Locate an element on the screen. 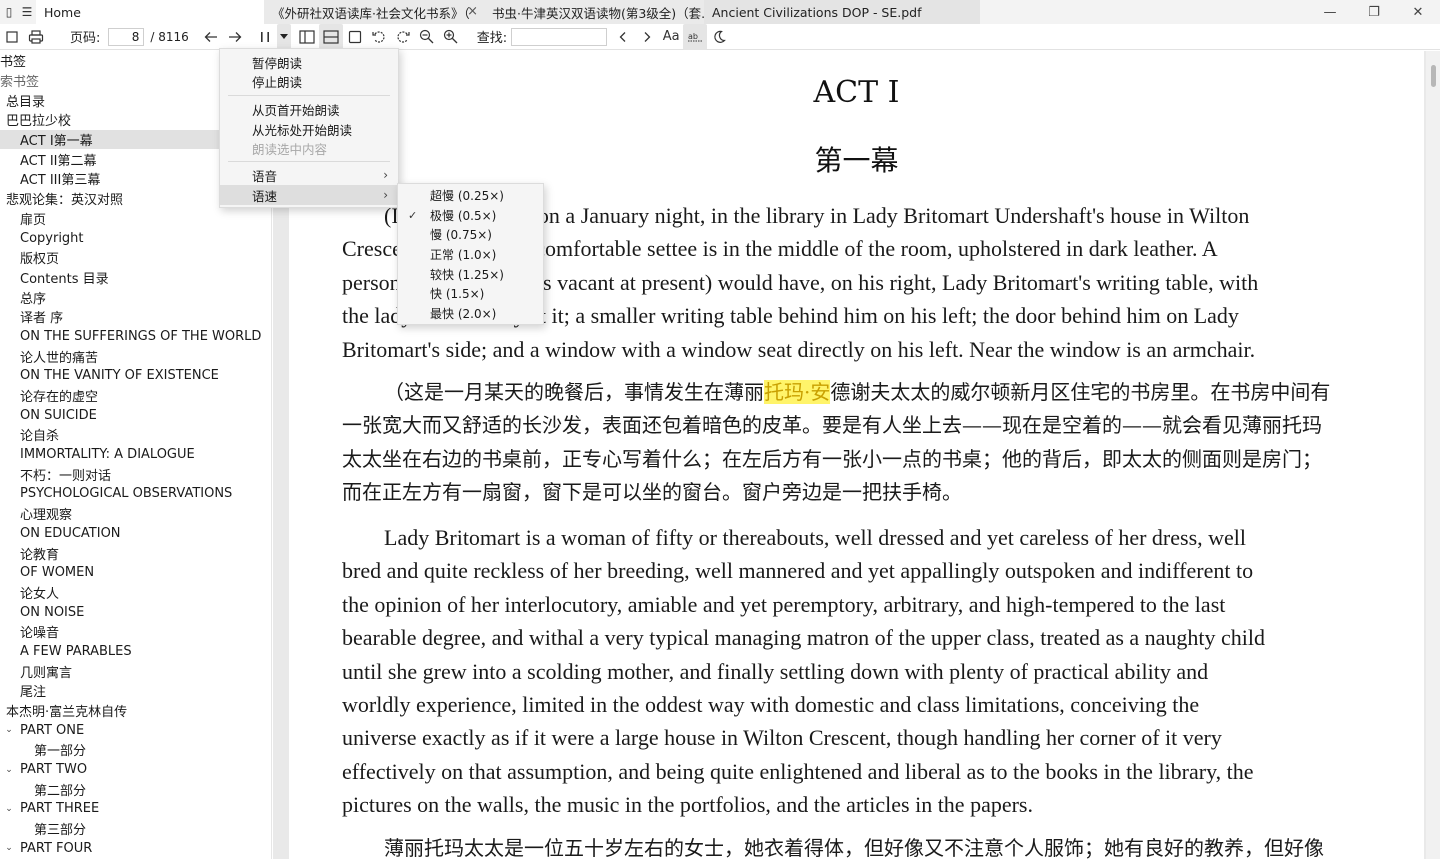 This screenshot has height=859, width=1440. rotate-left-icon is located at coordinates (379, 37).